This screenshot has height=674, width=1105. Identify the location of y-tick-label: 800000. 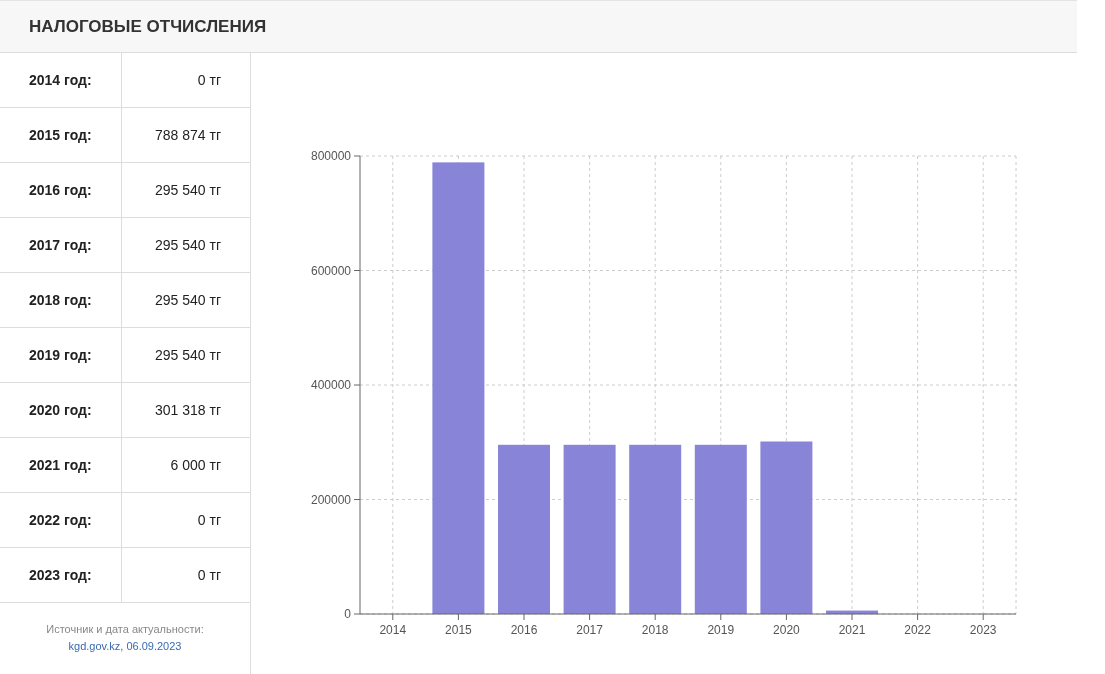
(330, 156).